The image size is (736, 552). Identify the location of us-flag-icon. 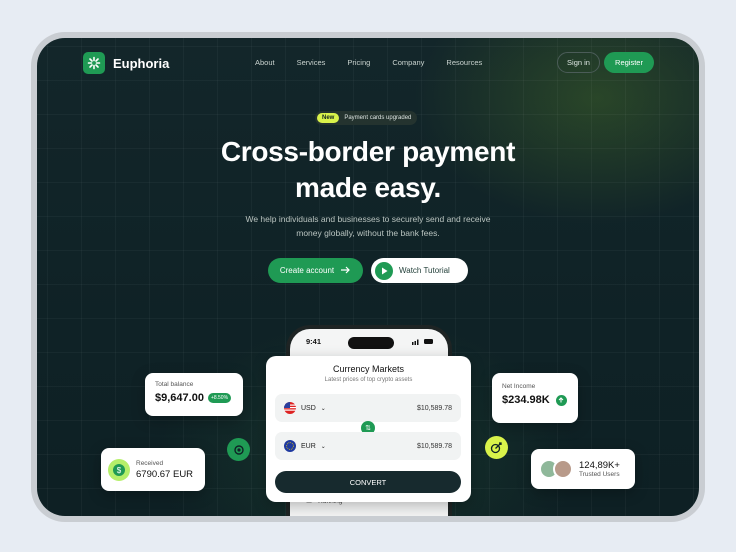
(290, 408).